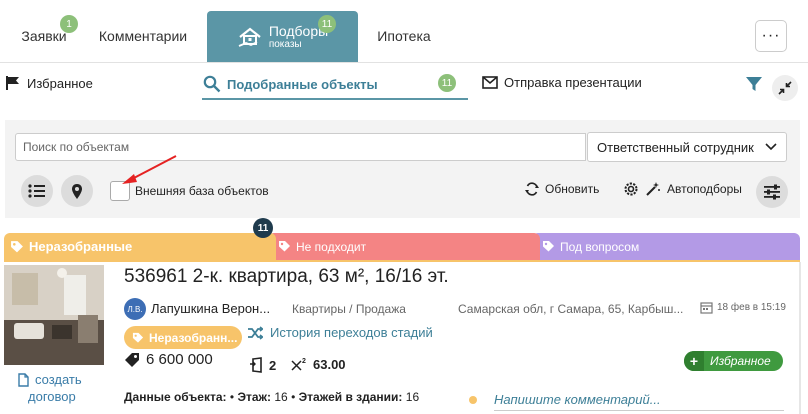  What do you see at coordinates (351, 332) in the screenshot?
I see `stage-history-label: История переходов стадий` at bounding box center [351, 332].